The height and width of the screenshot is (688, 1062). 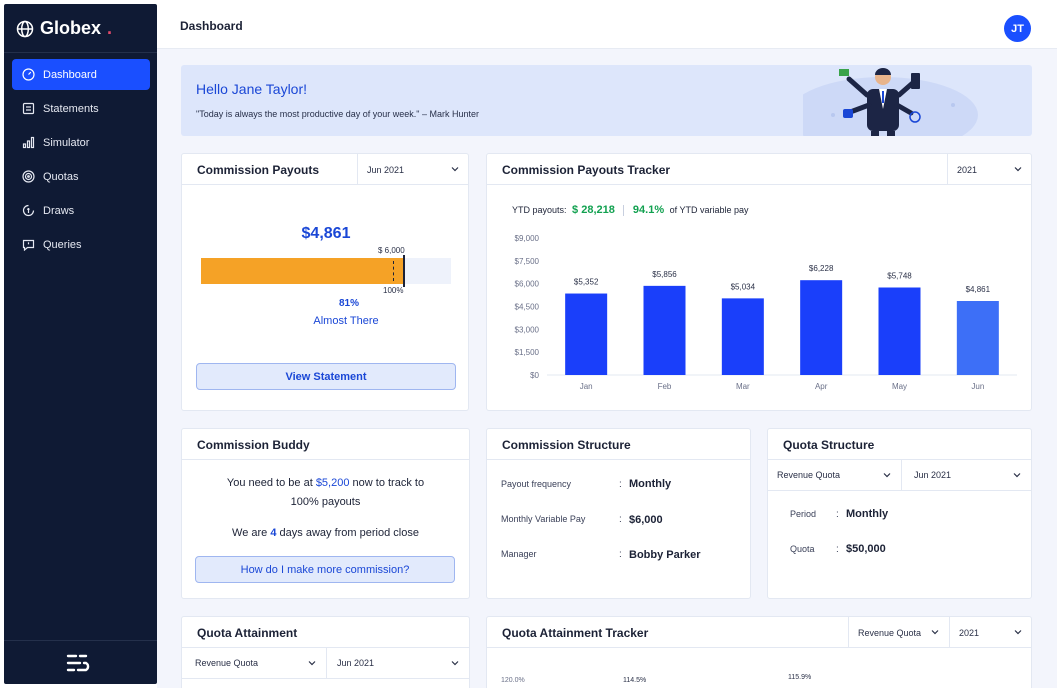 I want to click on y-tick-label: $9,000, so click(x=527, y=238).